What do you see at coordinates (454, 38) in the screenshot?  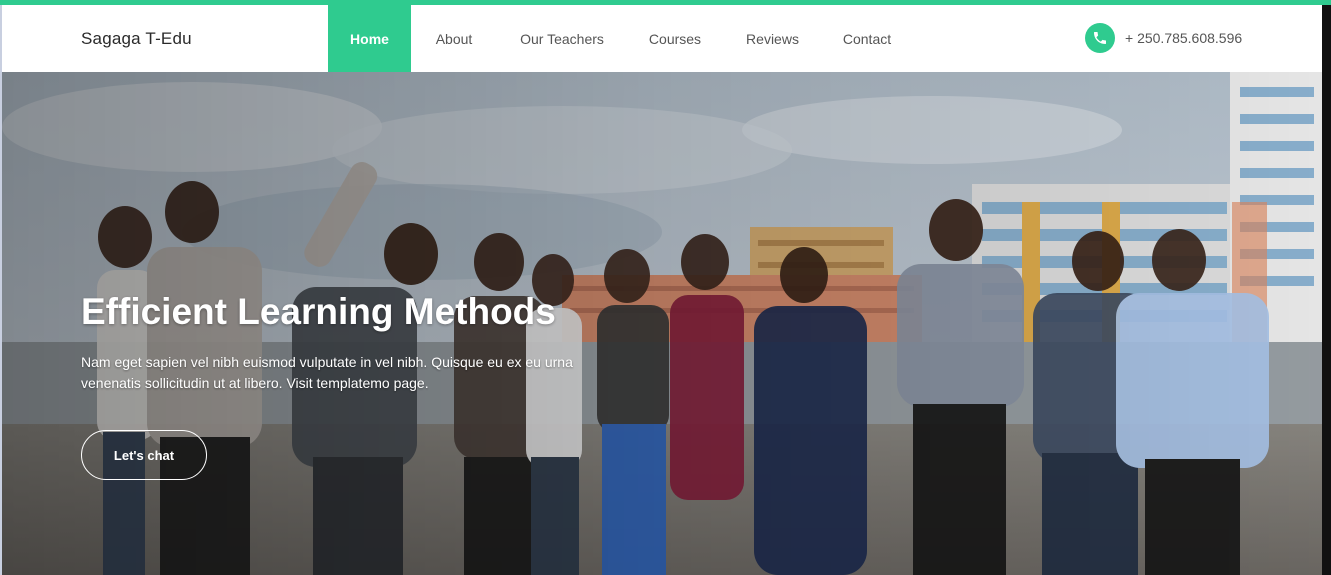 I see `nav-item-about: About` at bounding box center [454, 38].